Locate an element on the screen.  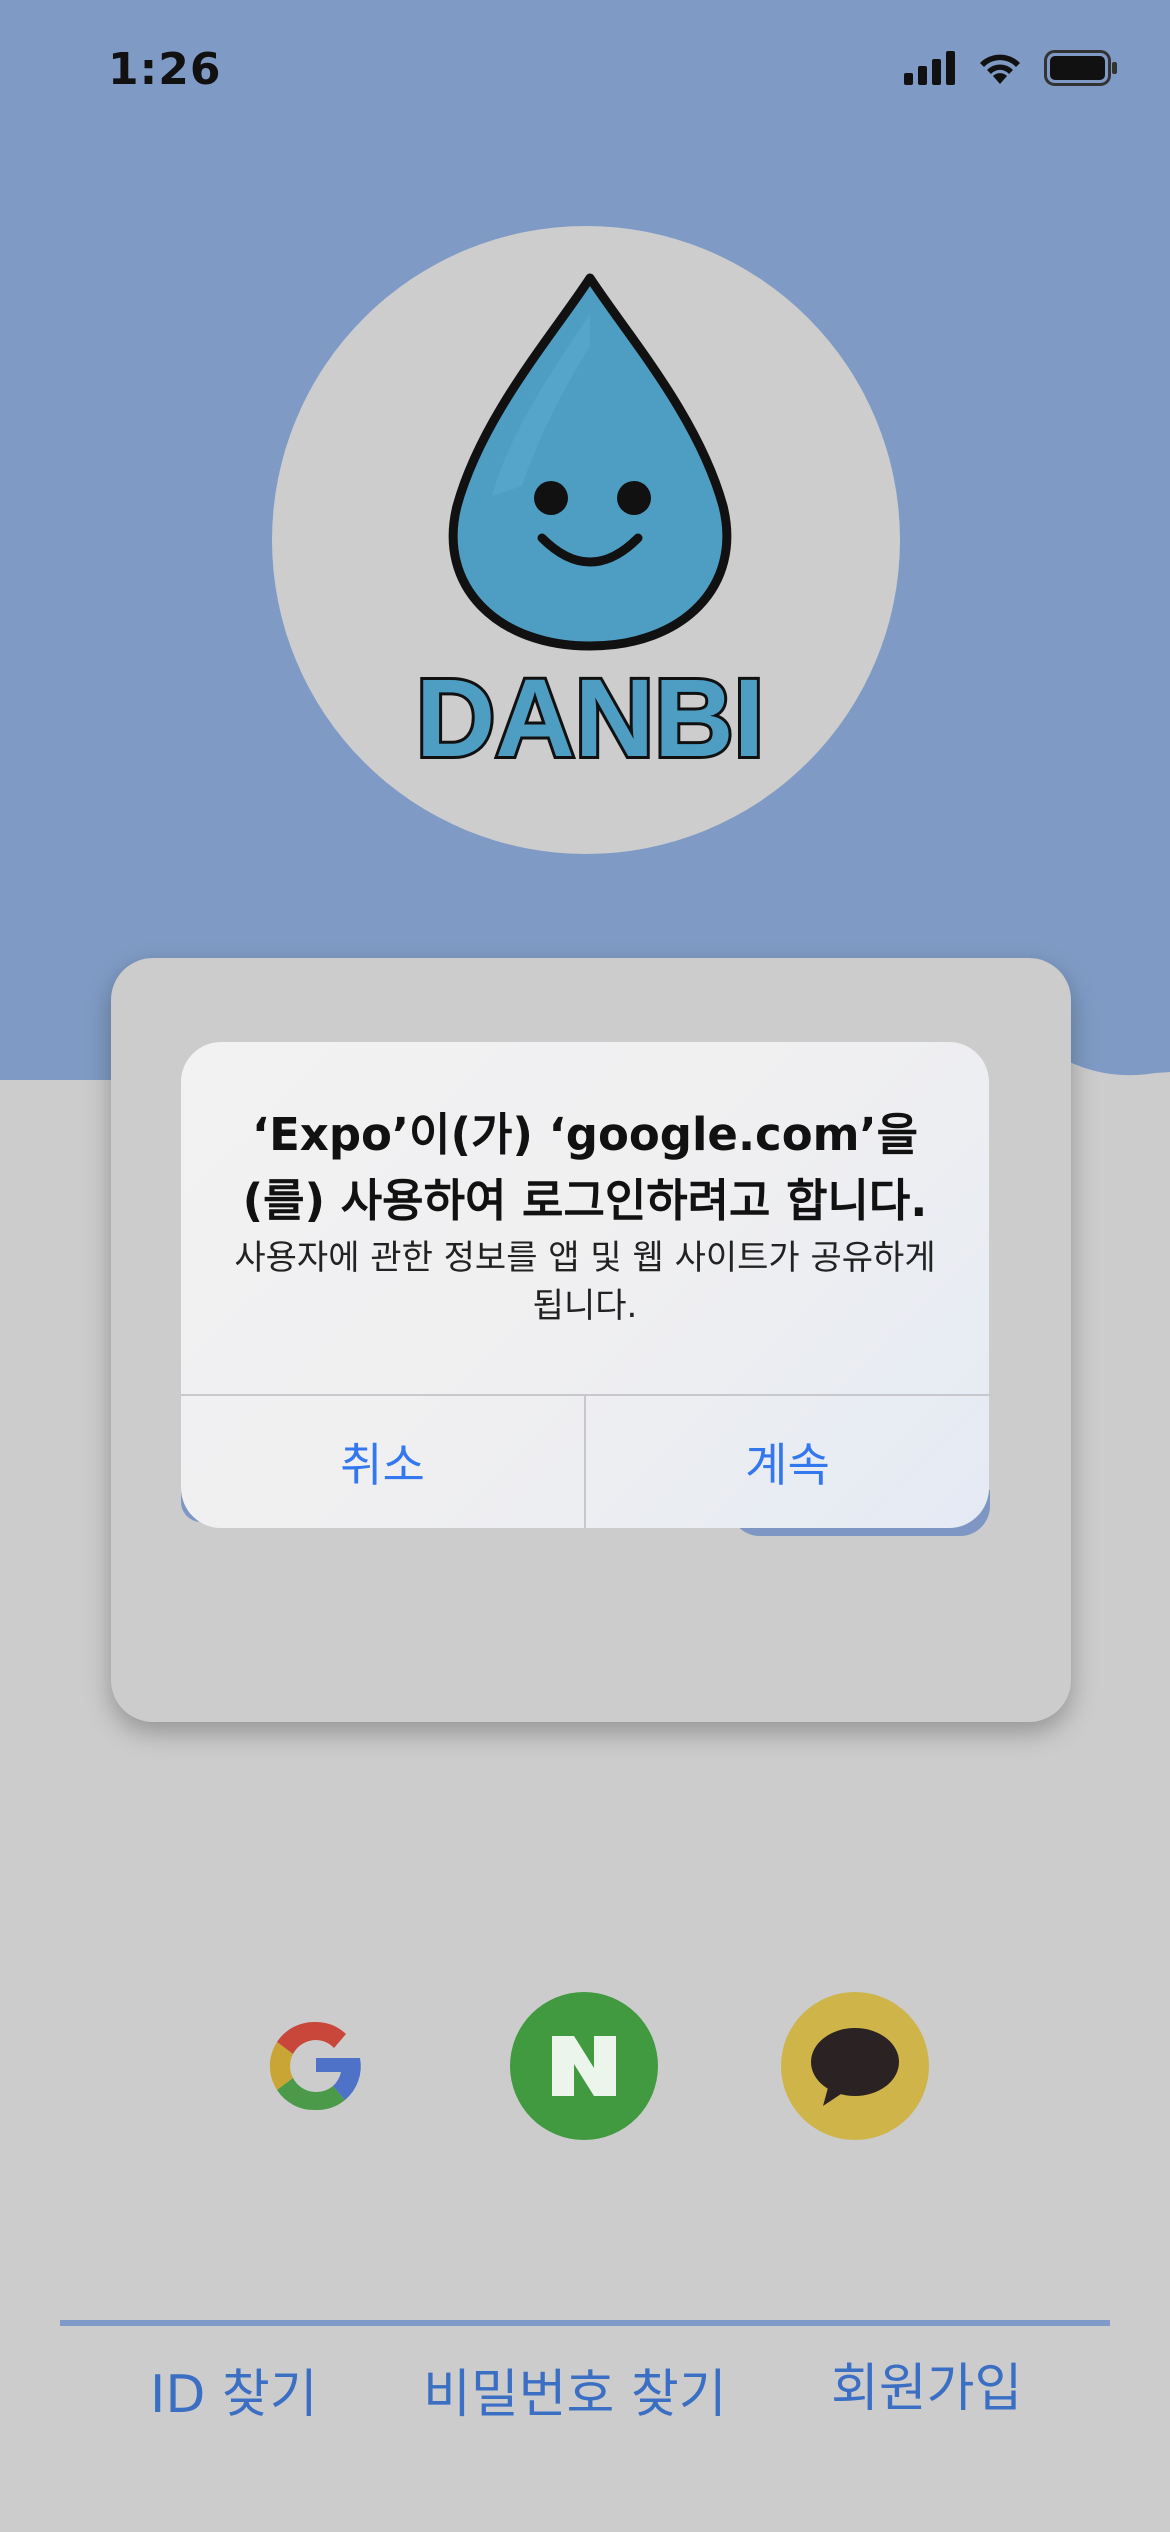
find-id-link: ID 찾기 is located at coordinates (234, 2389).